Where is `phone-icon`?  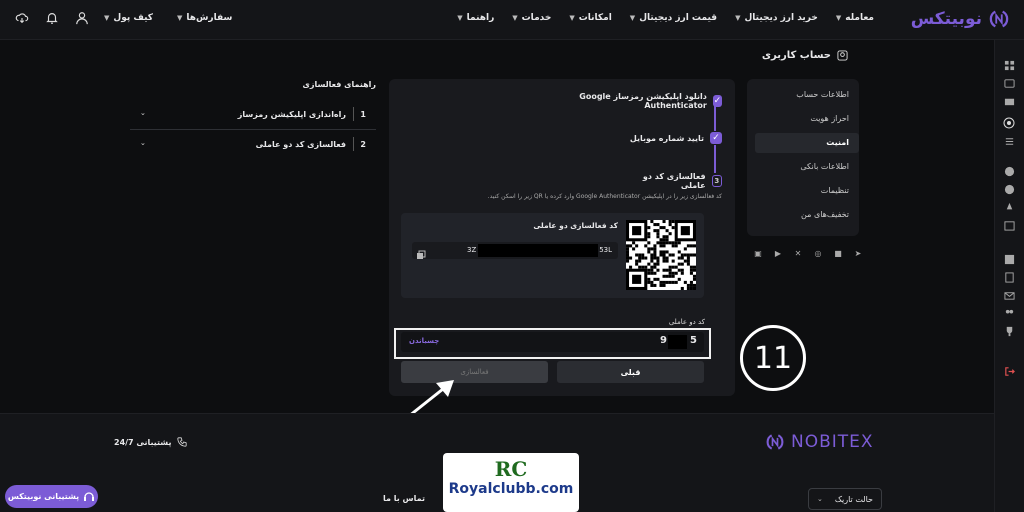 phone-icon is located at coordinates (182, 442).